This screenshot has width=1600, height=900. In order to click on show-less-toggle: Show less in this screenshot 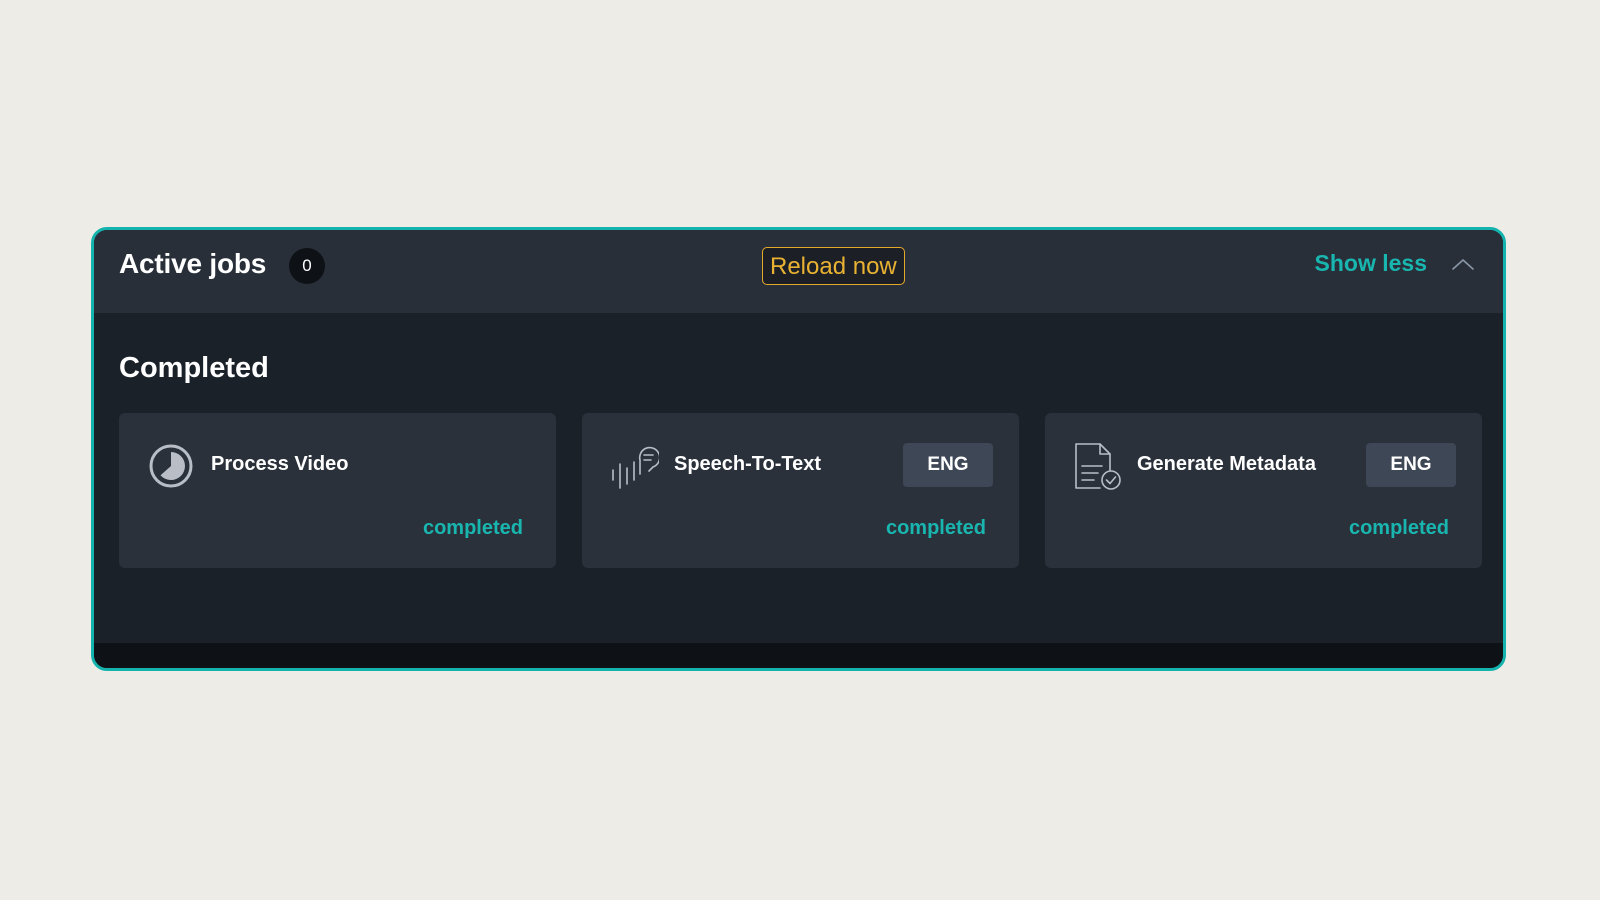, I will do `click(1395, 263)`.